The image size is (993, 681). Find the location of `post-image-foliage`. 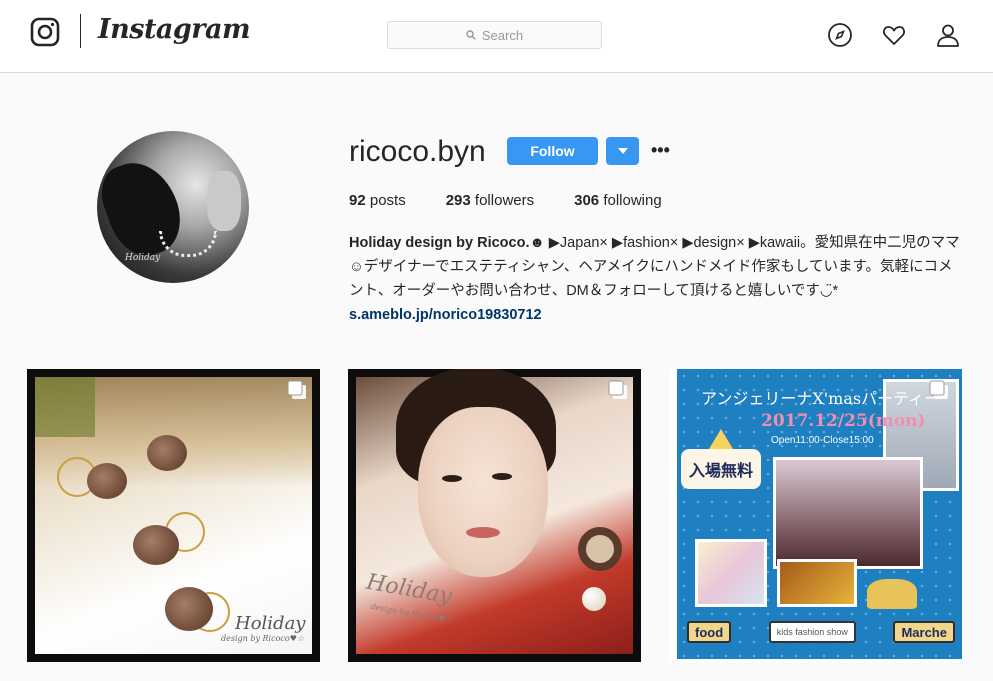

post-image-foliage is located at coordinates (65, 407).